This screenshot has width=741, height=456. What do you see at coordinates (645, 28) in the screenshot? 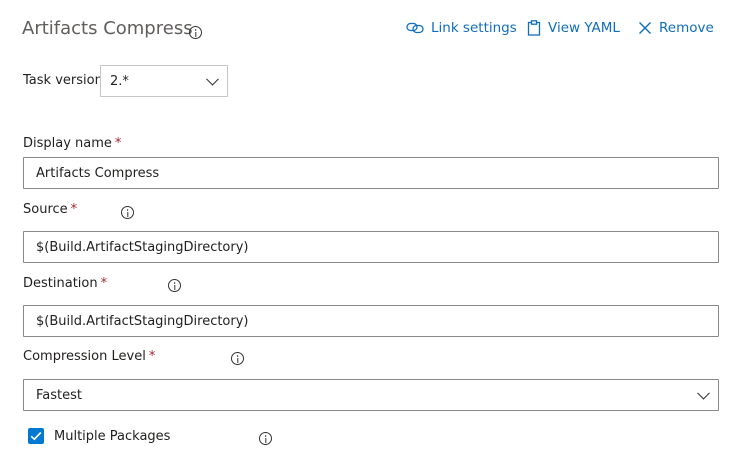
I see `close-icon` at bounding box center [645, 28].